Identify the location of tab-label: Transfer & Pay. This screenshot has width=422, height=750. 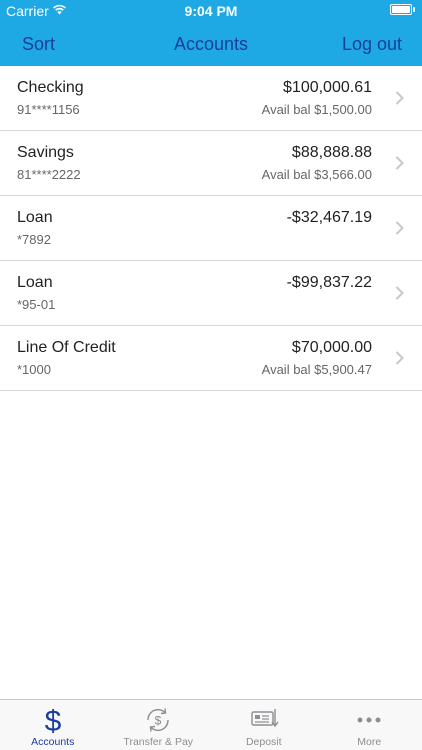
(158, 742).